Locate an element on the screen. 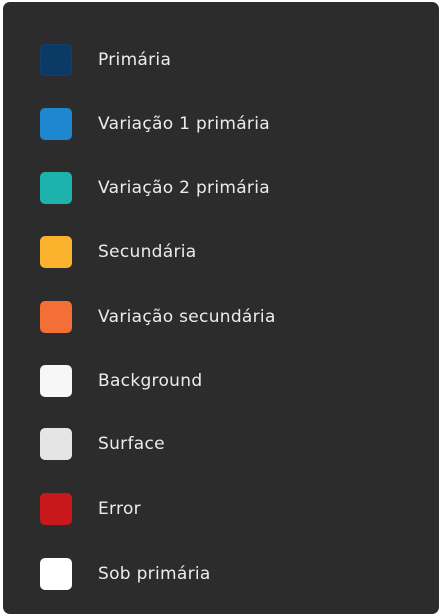 The height and width of the screenshot is (616, 441). color-swatch-secundaria is located at coordinates (56, 252).